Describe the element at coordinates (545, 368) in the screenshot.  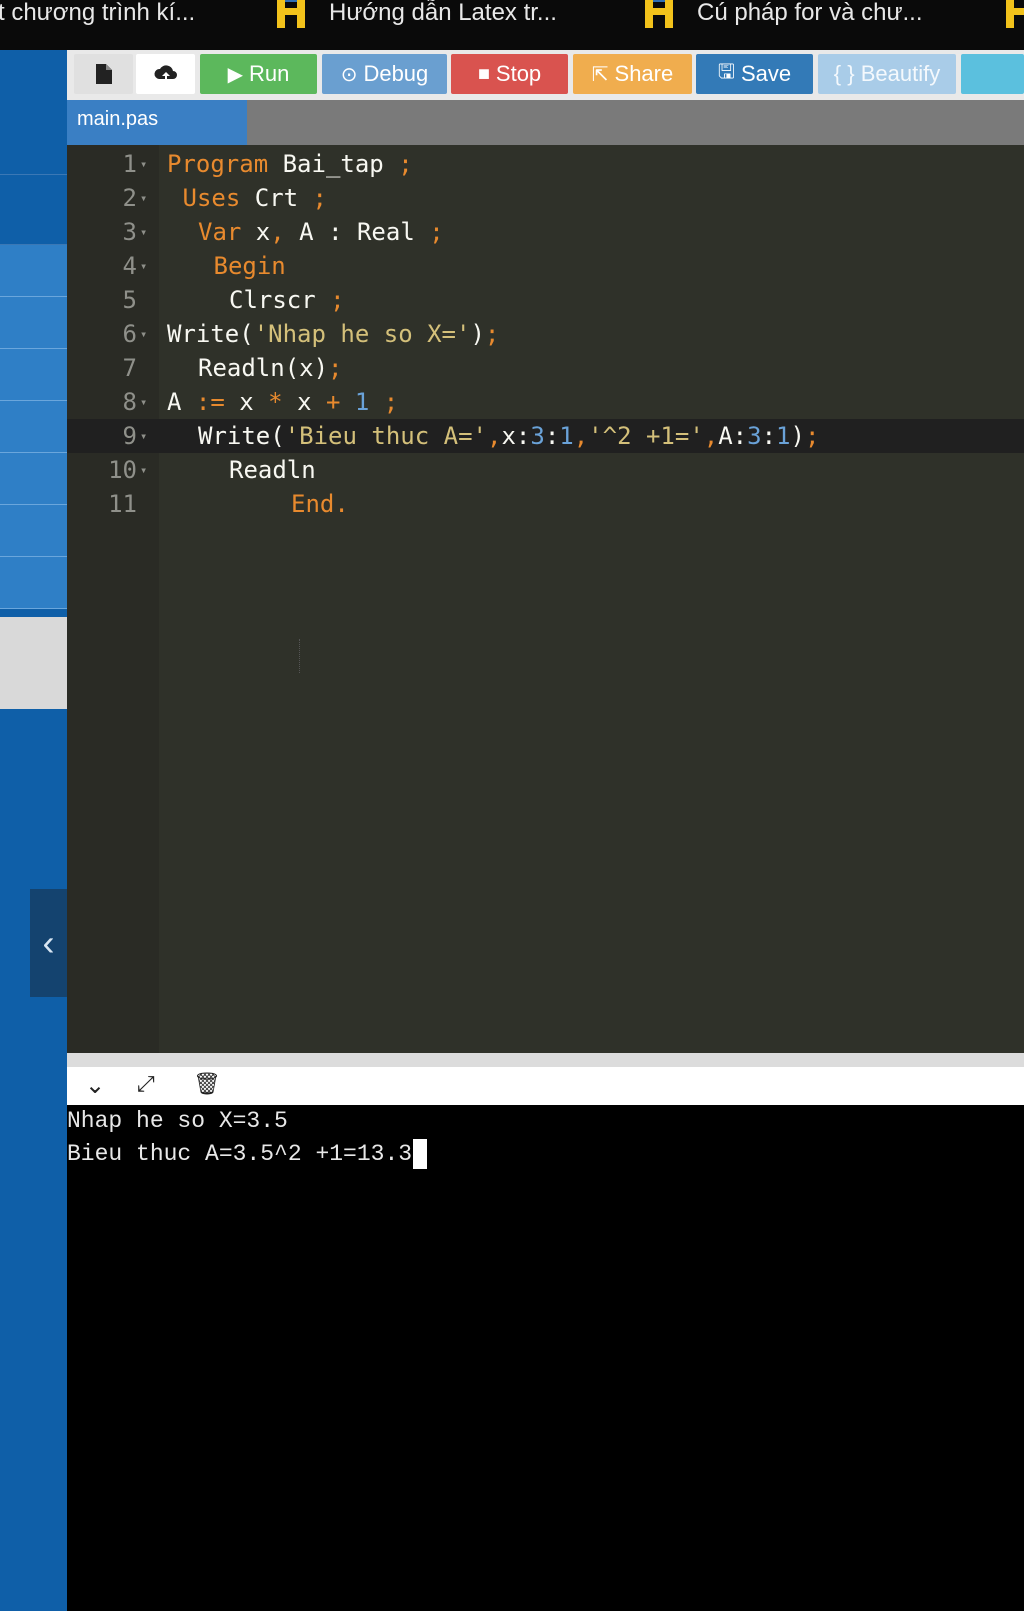
I see `code-line: 7 Readln(x);` at that location.